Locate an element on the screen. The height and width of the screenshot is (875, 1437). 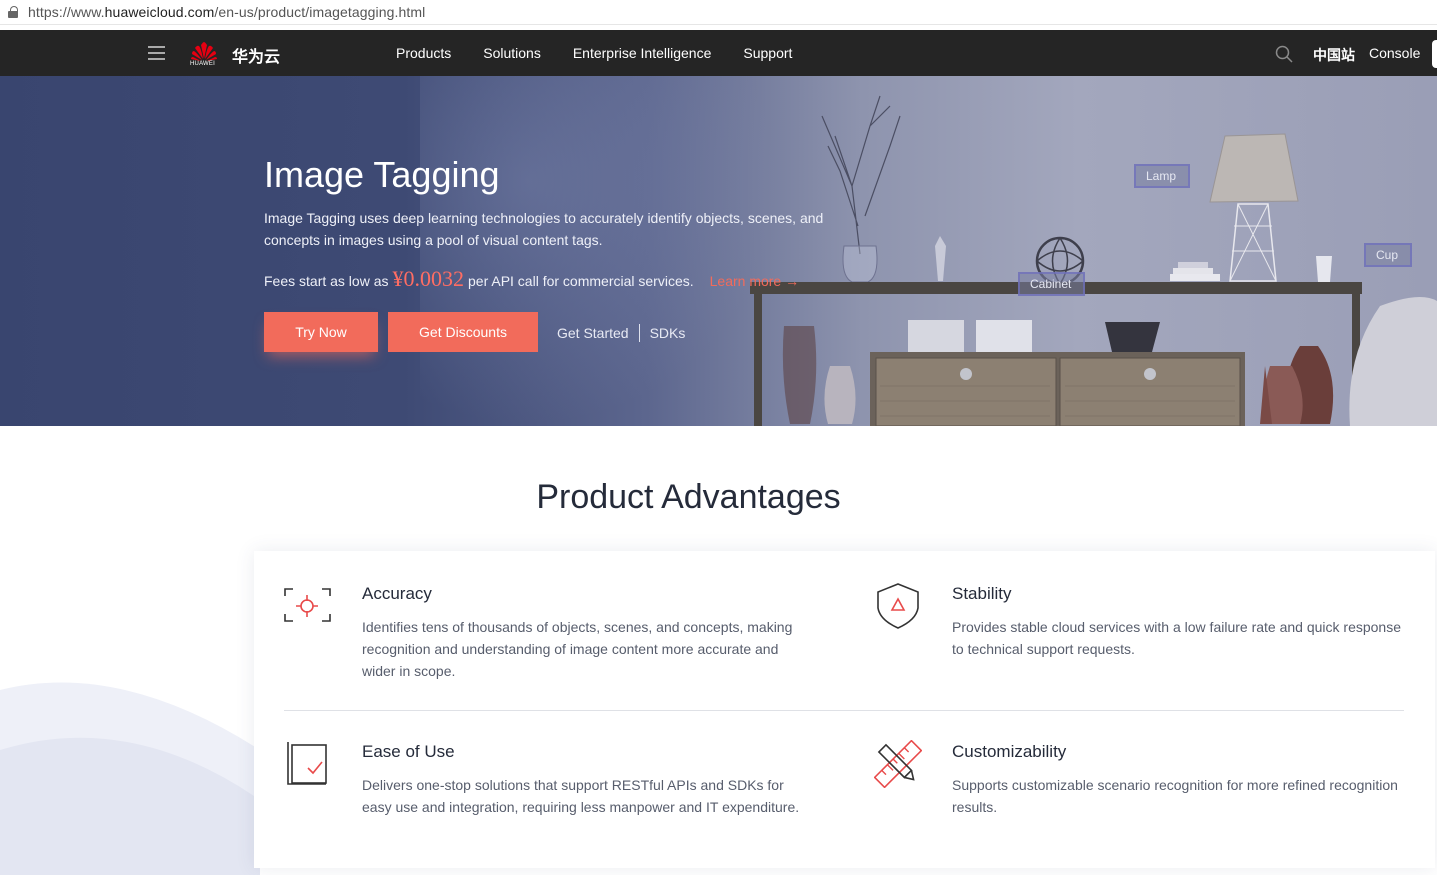
link-divider is located at coordinates (639, 333).